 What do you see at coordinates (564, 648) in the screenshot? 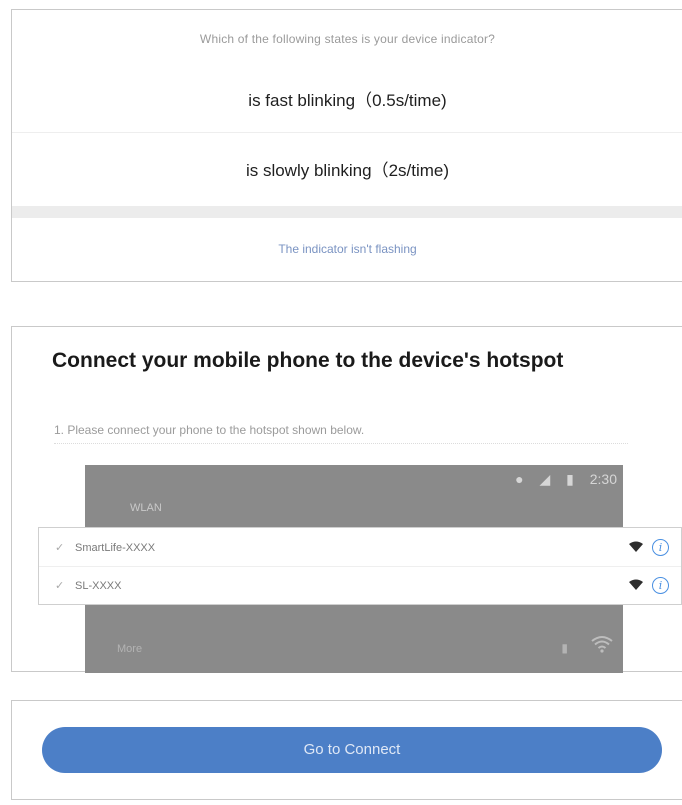
I see `lock-icon: ▮` at bounding box center [564, 648].